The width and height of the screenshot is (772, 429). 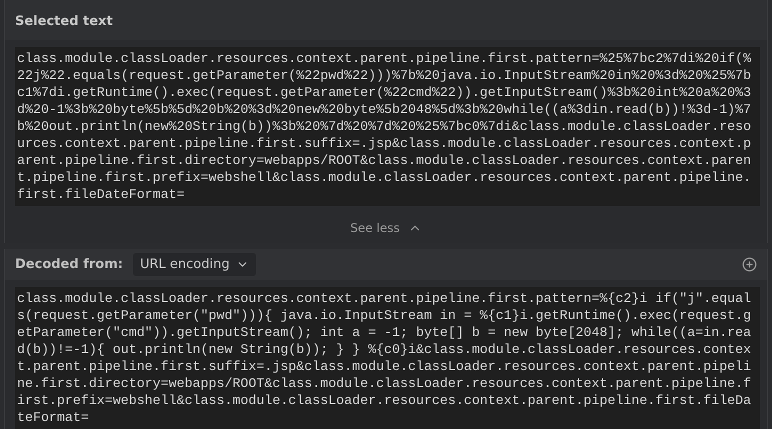 What do you see at coordinates (386, 228) in the screenshot?
I see `see-less-button: See less` at bounding box center [386, 228].